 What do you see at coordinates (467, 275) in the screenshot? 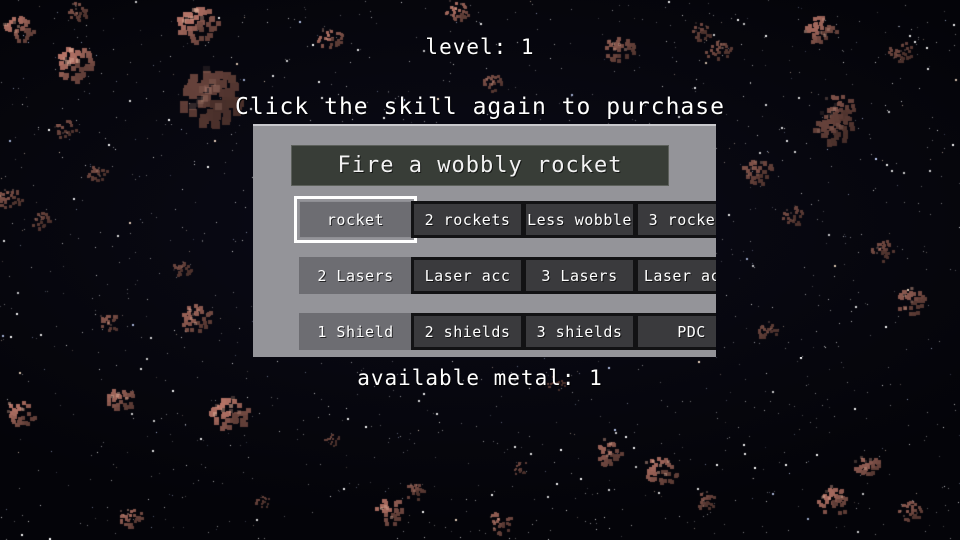
I see `skill-laser-acc: Laser acc` at bounding box center [467, 275].